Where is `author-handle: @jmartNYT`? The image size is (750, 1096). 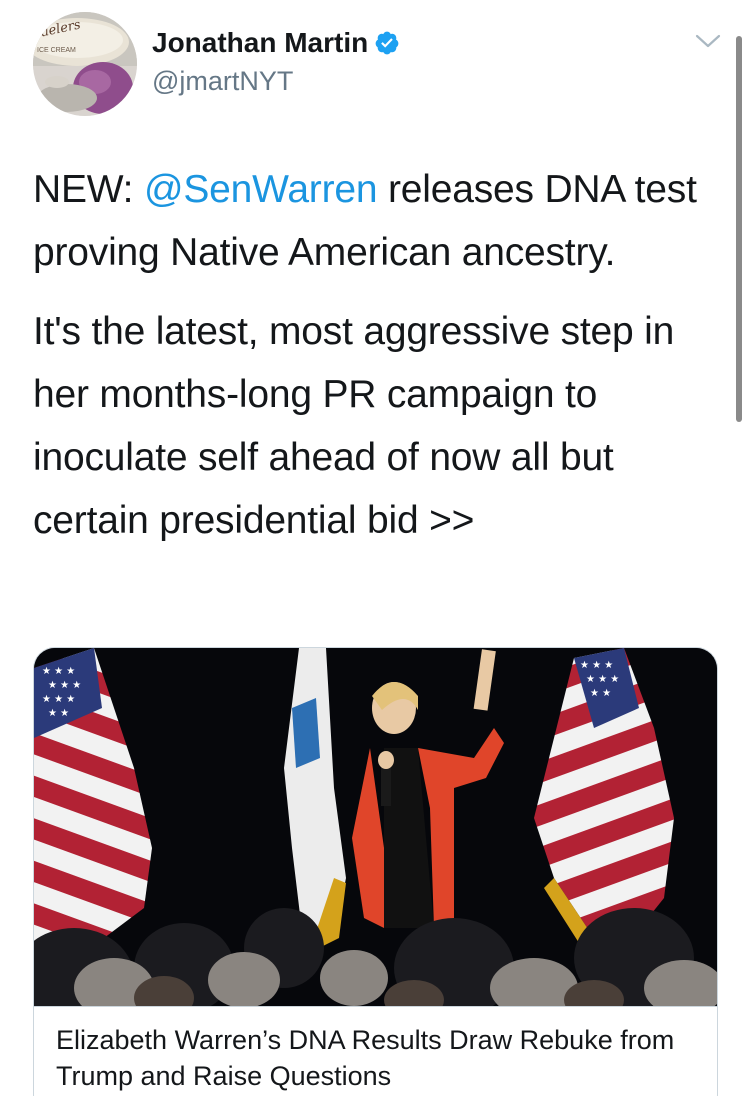
author-handle: @jmartNYT is located at coordinates (222, 81).